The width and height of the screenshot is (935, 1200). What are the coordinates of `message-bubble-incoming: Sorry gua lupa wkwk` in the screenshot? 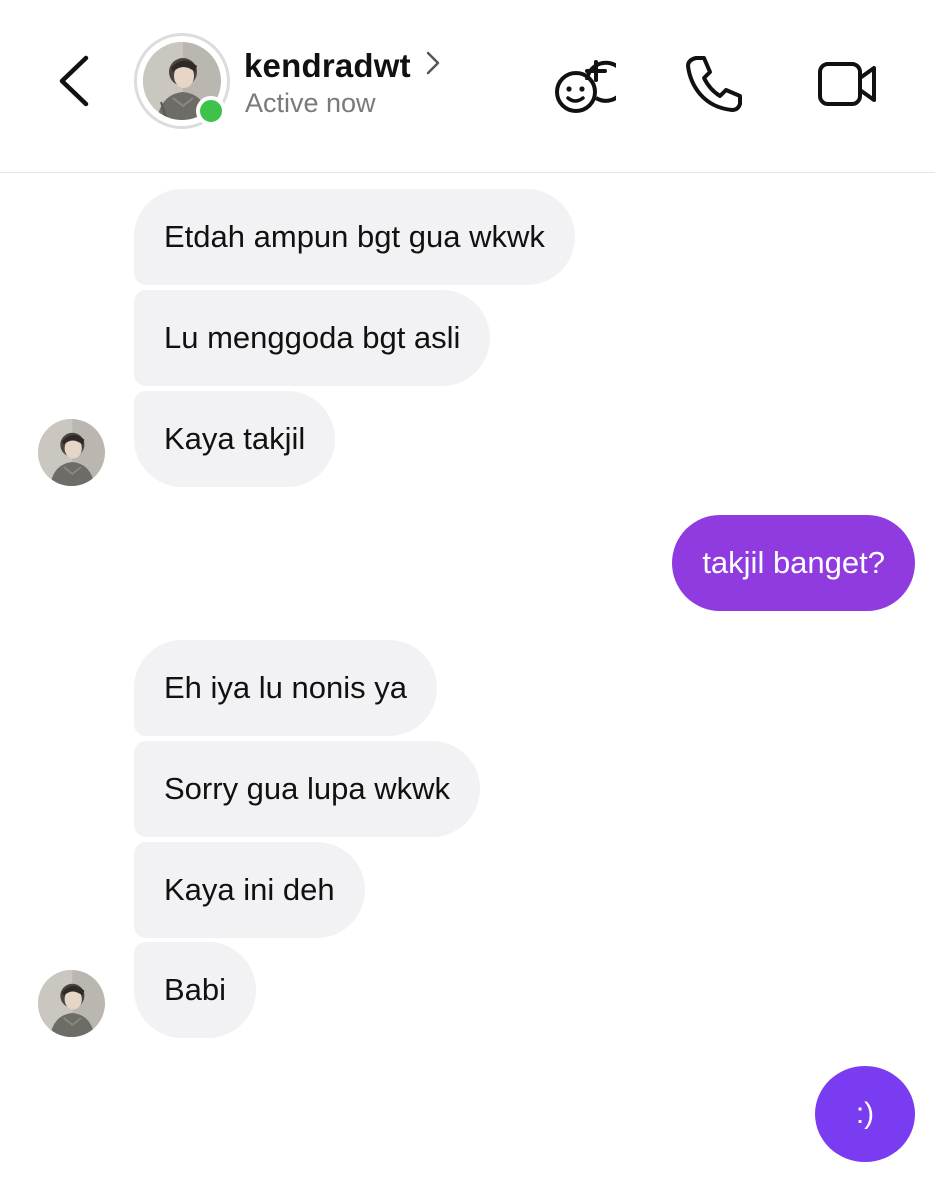 It's located at (307, 789).